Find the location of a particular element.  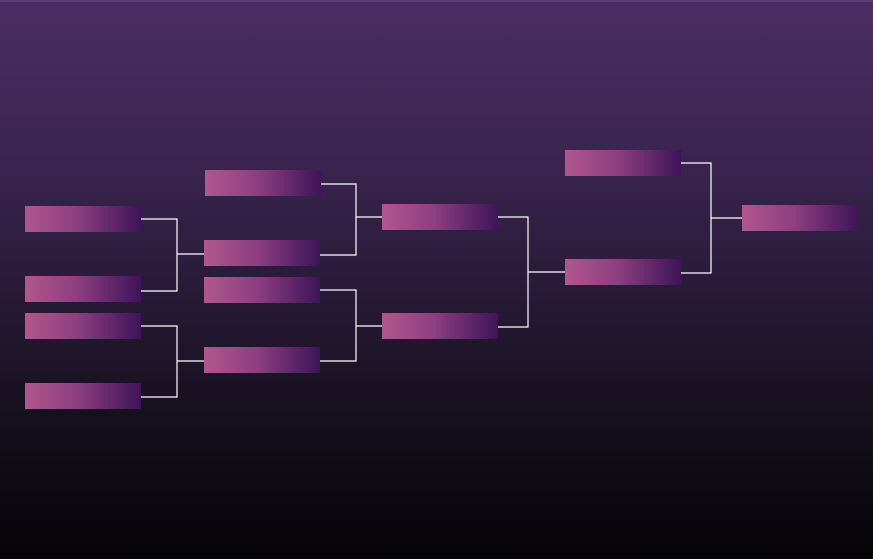

round-3-connector is located at coordinates (531, 272).